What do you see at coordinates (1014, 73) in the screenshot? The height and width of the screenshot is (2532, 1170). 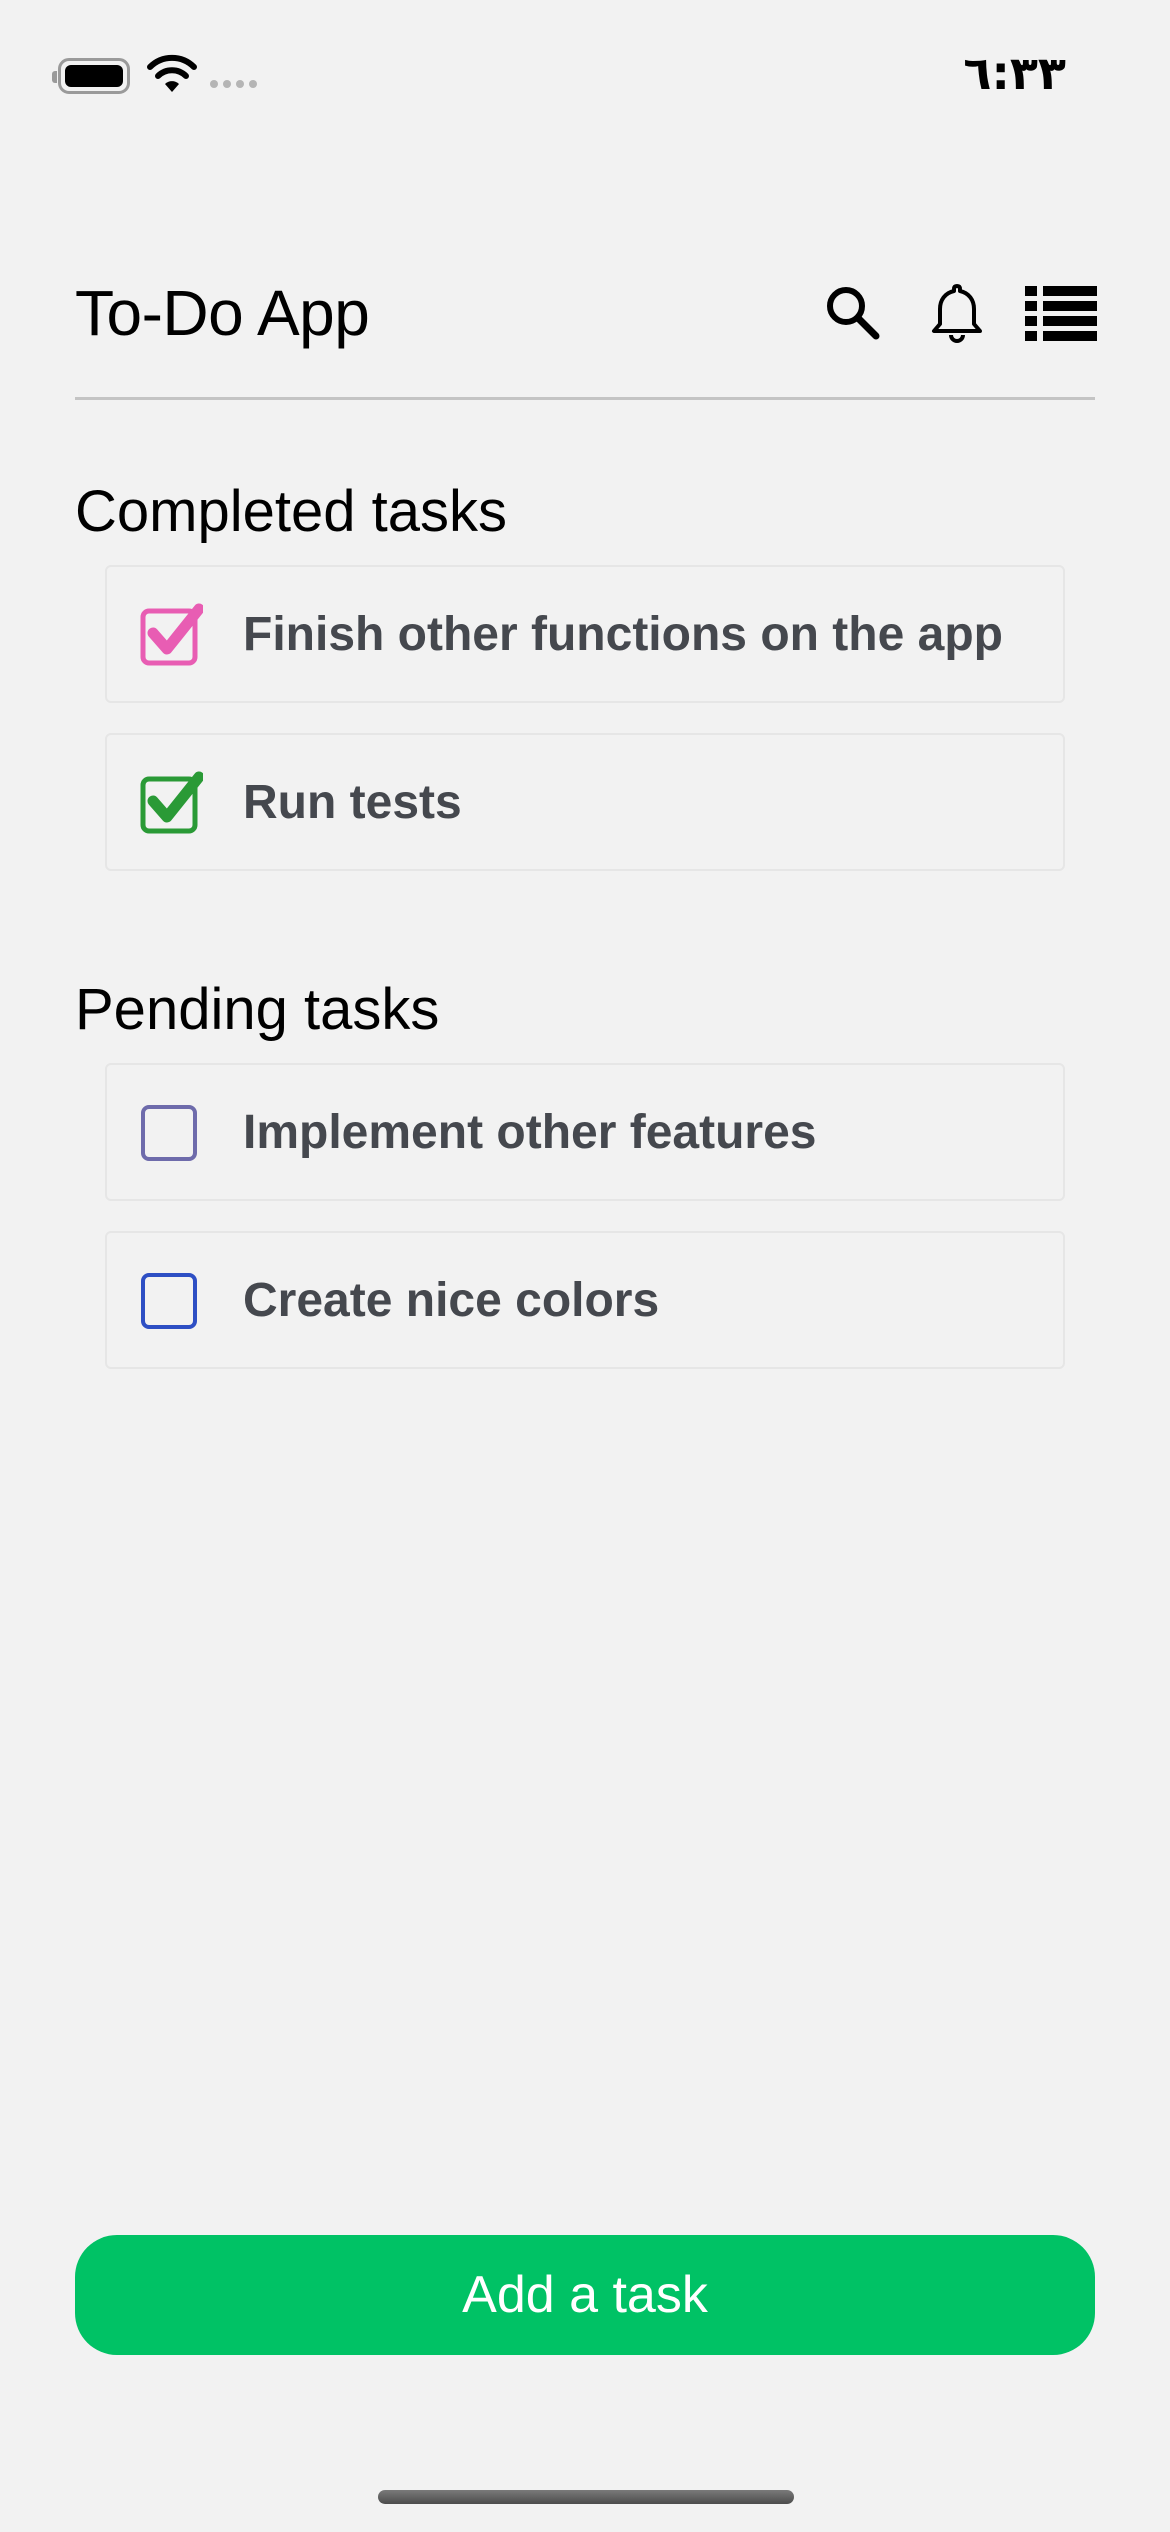 I see `status-time: ٦:٣٣` at bounding box center [1014, 73].